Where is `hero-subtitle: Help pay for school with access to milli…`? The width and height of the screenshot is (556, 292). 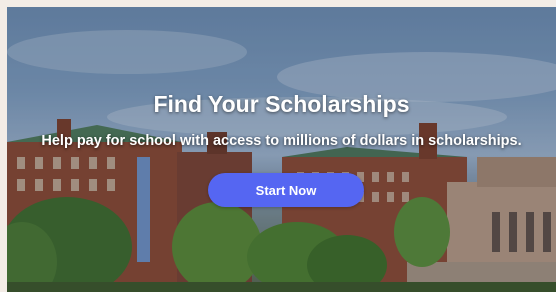
hero-subtitle: Help pay for school with access to milli… is located at coordinates (281, 141).